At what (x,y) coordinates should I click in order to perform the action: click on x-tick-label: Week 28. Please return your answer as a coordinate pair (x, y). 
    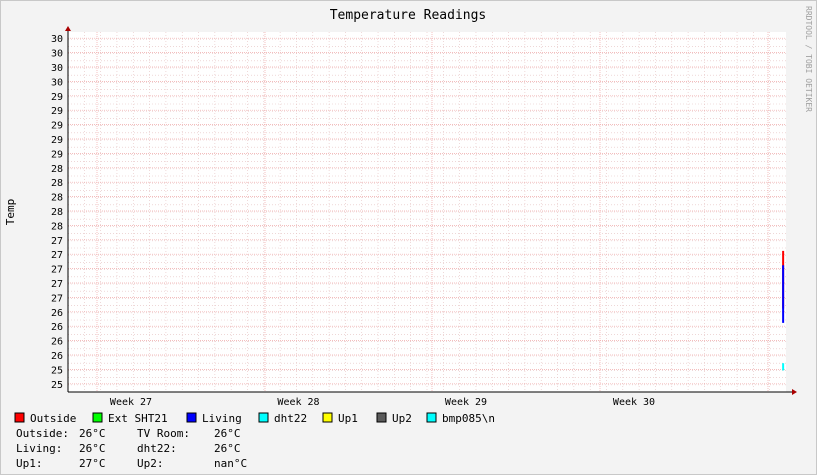
    Looking at the image, I should click on (298, 402).